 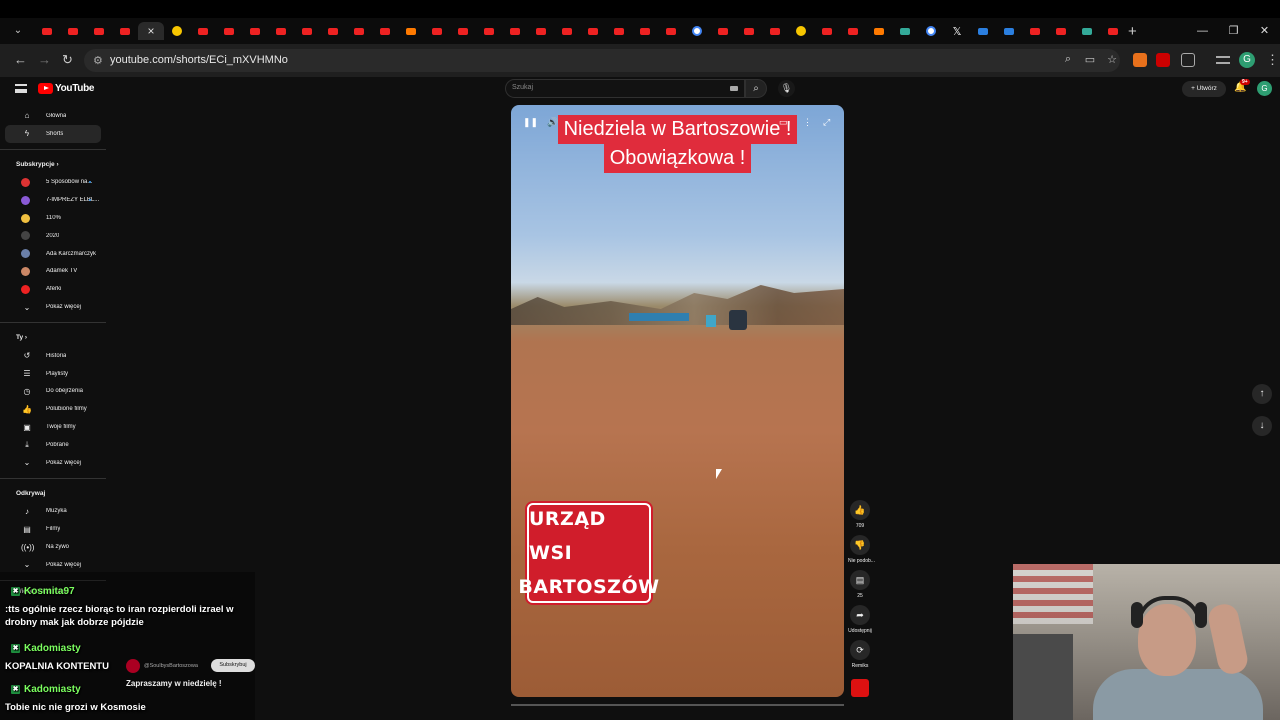 What do you see at coordinates (530, 122) in the screenshot?
I see `pause-icon: ❚❚` at bounding box center [530, 122].